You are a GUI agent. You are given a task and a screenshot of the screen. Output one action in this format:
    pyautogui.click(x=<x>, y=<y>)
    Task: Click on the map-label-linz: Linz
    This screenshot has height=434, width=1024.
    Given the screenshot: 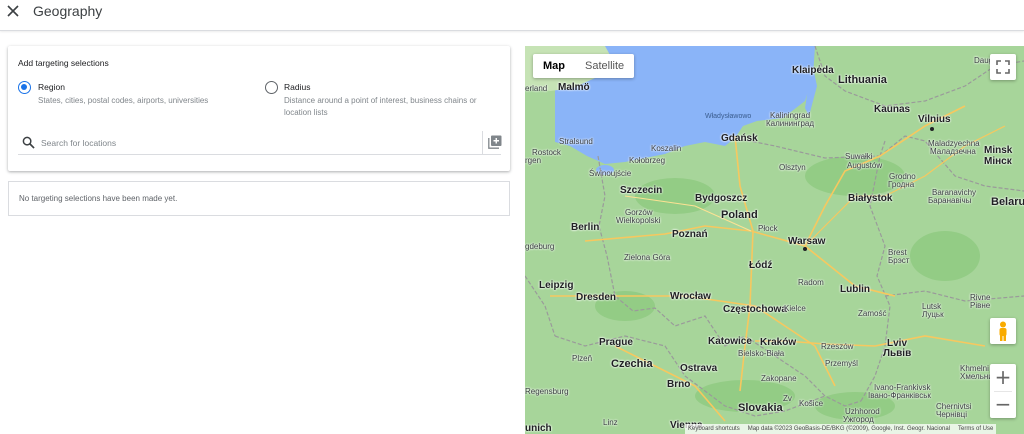 What is the action you would take?
    pyautogui.click(x=610, y=422)
    